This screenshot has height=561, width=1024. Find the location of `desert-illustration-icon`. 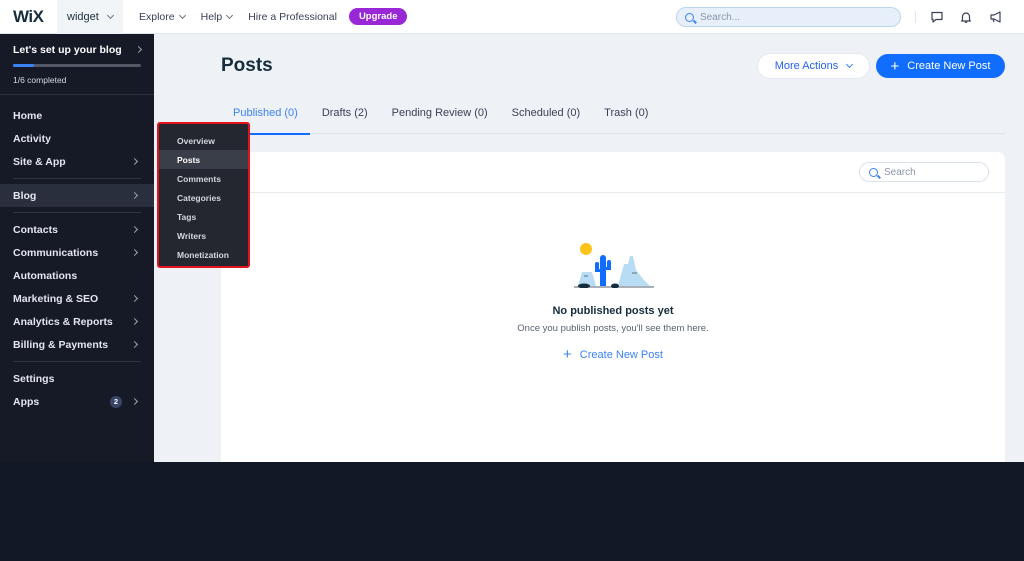

desert-illustration-icon is located at coordinates (614, 265).